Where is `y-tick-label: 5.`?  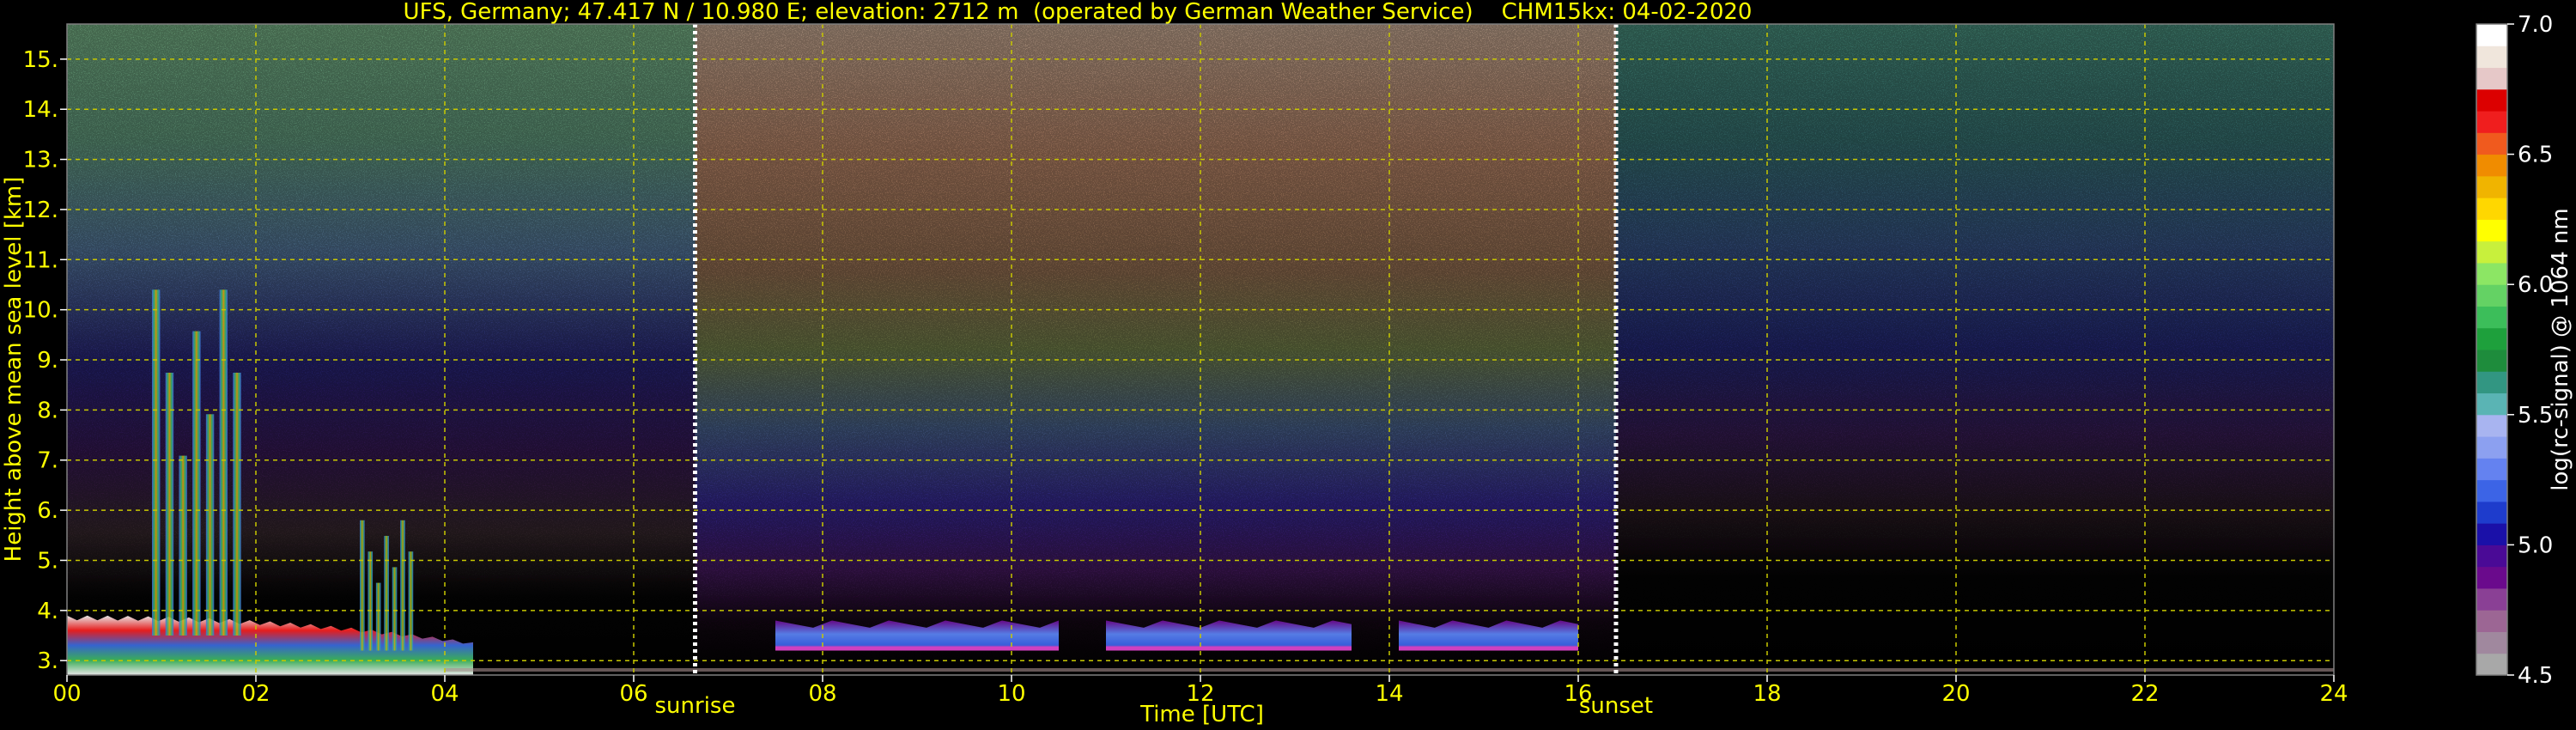 y-tick-label: 5. is located at coordinates (48, 561).